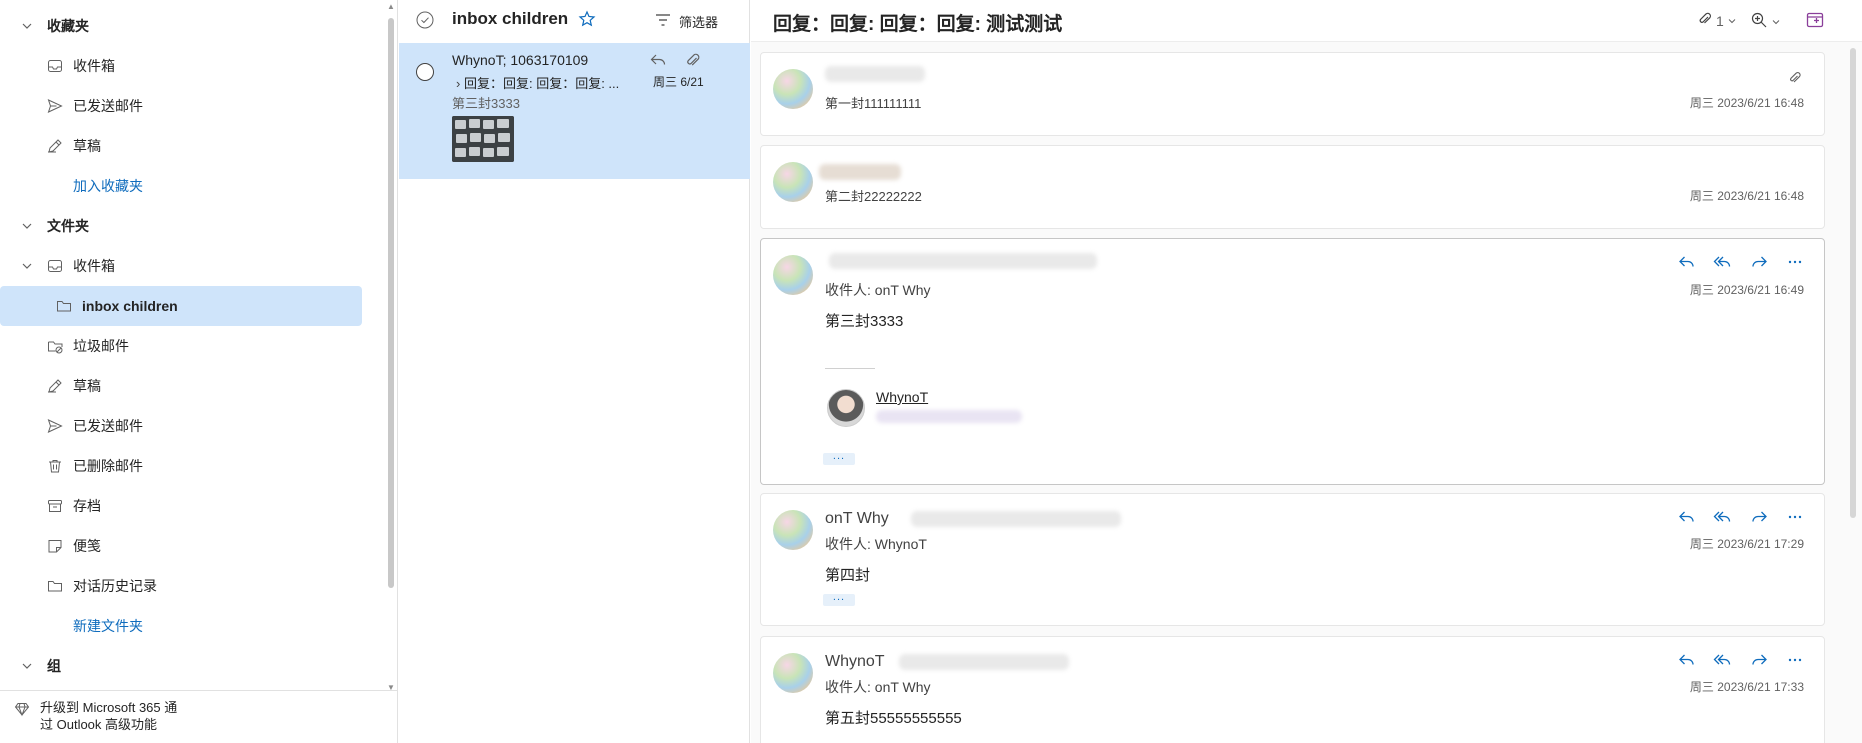 This screenshot has width=1862, height=743. I want to click on favorite-item-sent: 已发送邮件, so click(181, 106).